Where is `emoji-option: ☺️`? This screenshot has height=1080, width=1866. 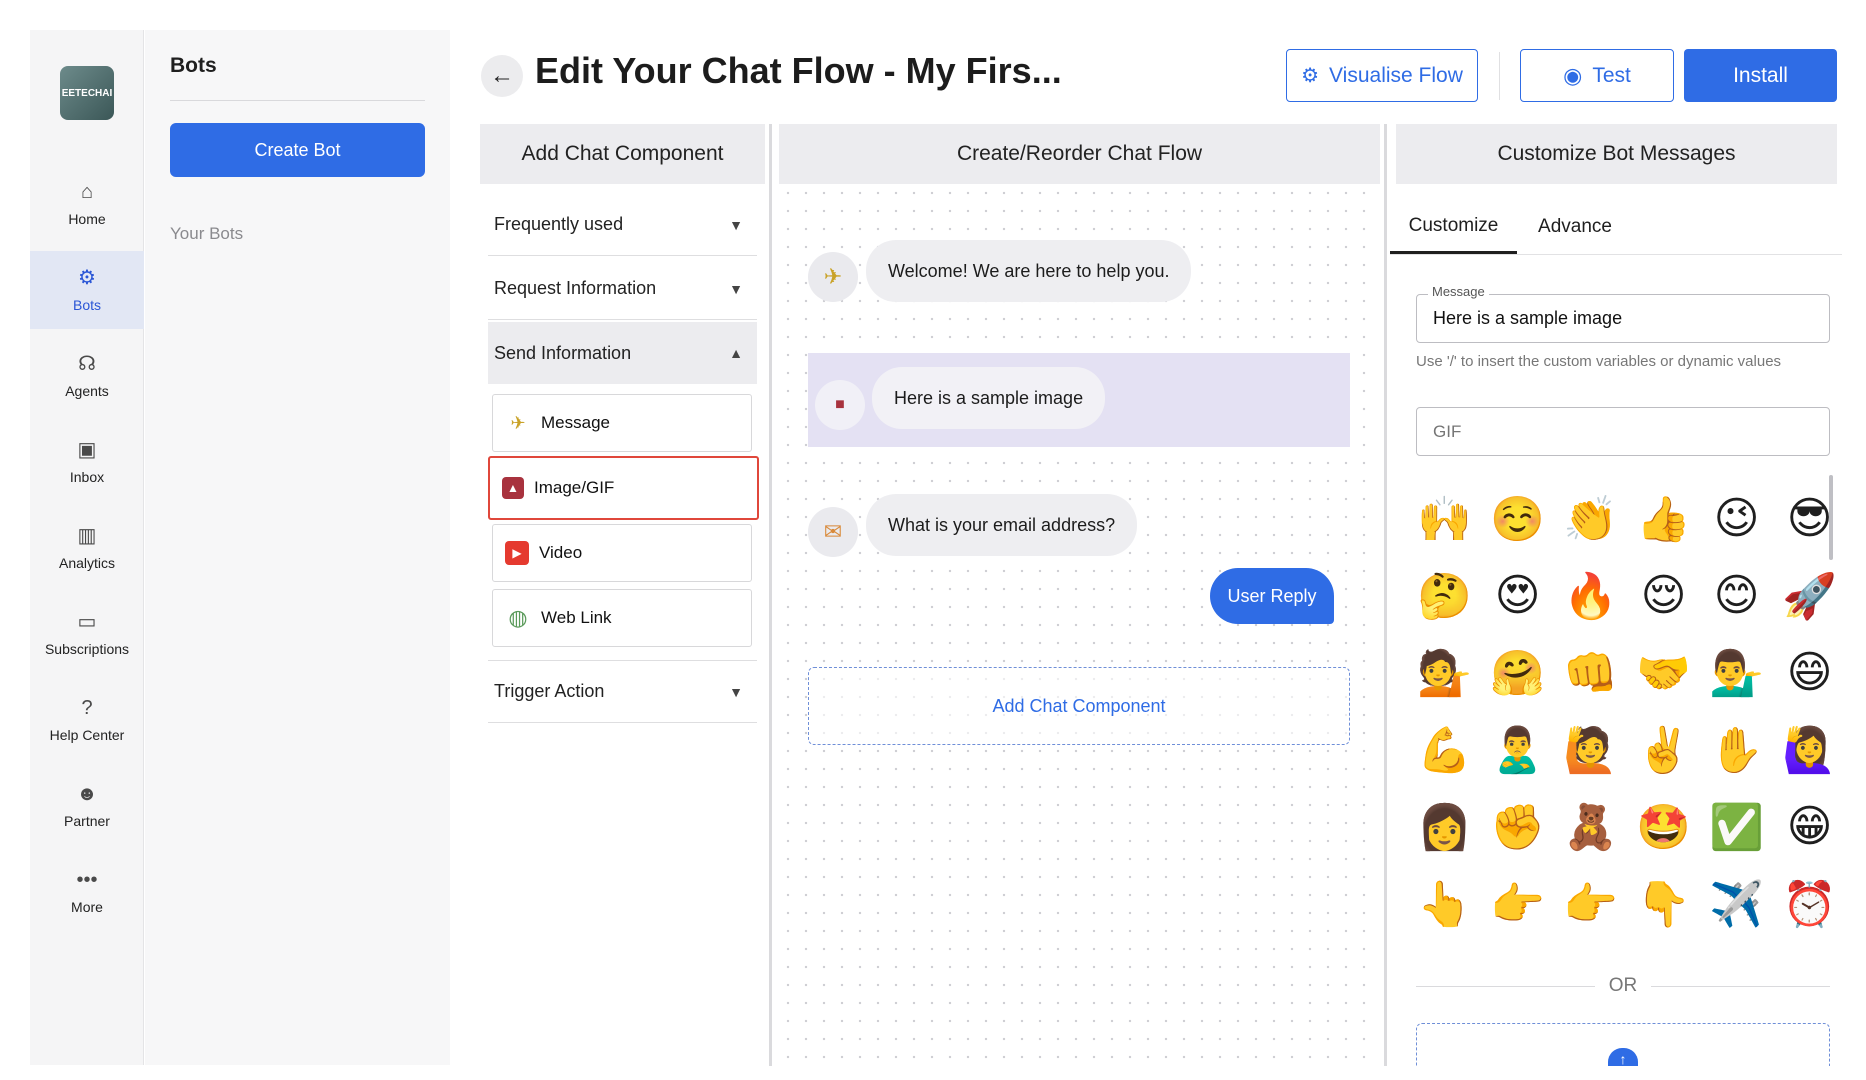
emoji-option: ☺️ is located at coordinates (1517, 518).